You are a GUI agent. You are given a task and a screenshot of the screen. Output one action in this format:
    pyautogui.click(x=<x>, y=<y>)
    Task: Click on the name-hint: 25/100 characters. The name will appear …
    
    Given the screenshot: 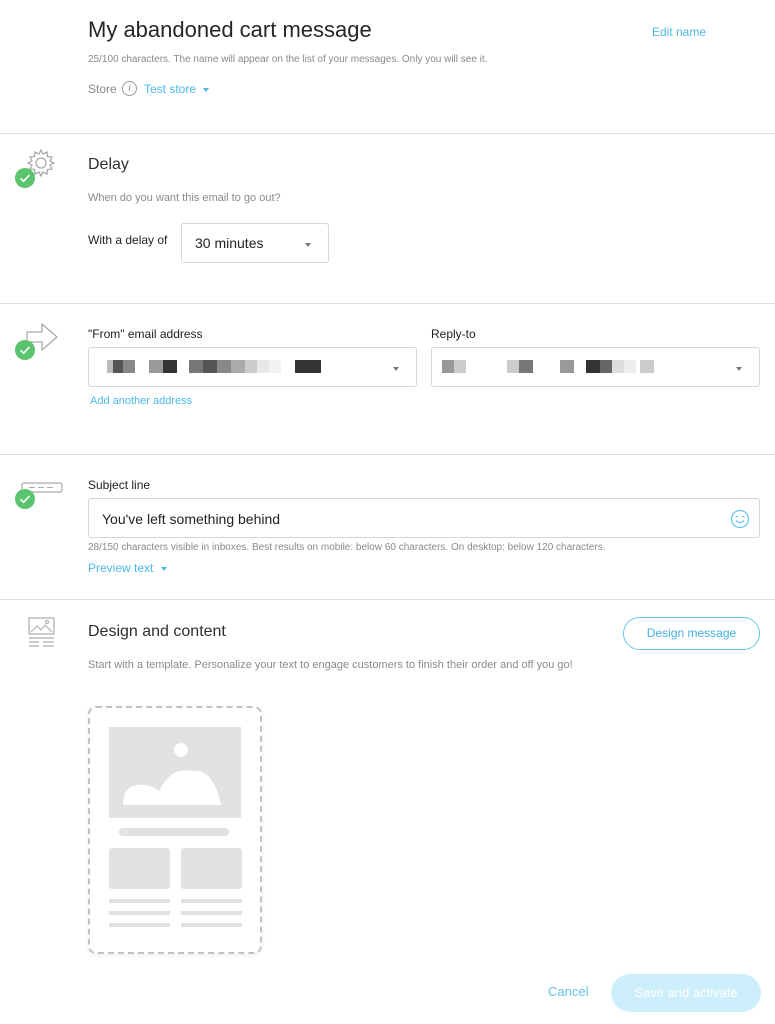 What is the action you would take?
    pyautogui.click(x=288, y=59)
    